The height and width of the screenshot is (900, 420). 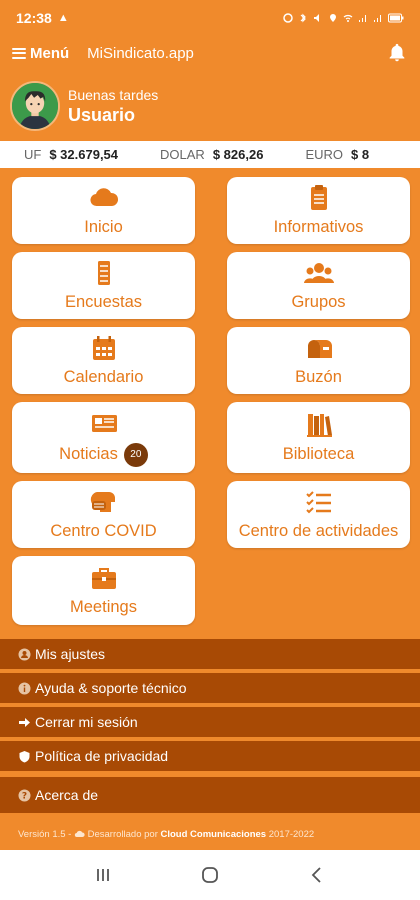 I want to click on tile-encuestas: Encuestas, so click(x=103, y=285).